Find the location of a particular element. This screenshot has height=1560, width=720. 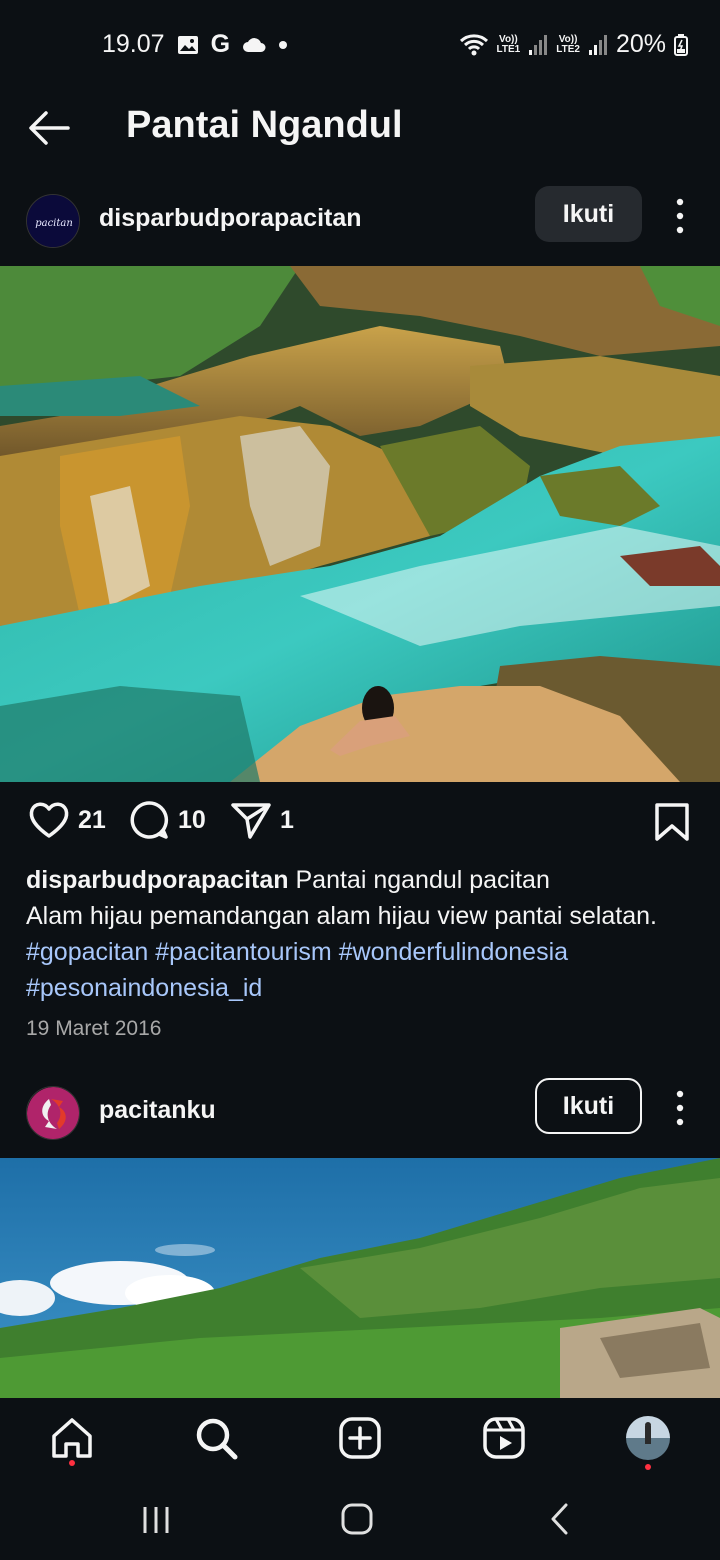

search-icon is located at coordinates (216, 1438).